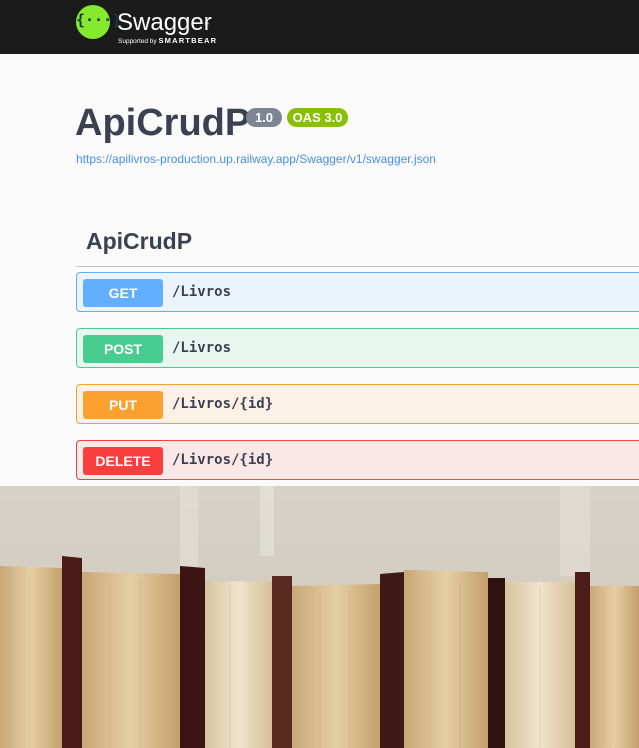 Image resolution: width=639 pixels, height=748 pixels. Describe the element at coordinates (357, 266) in the screenshot. I see `tag-divider` at that location.